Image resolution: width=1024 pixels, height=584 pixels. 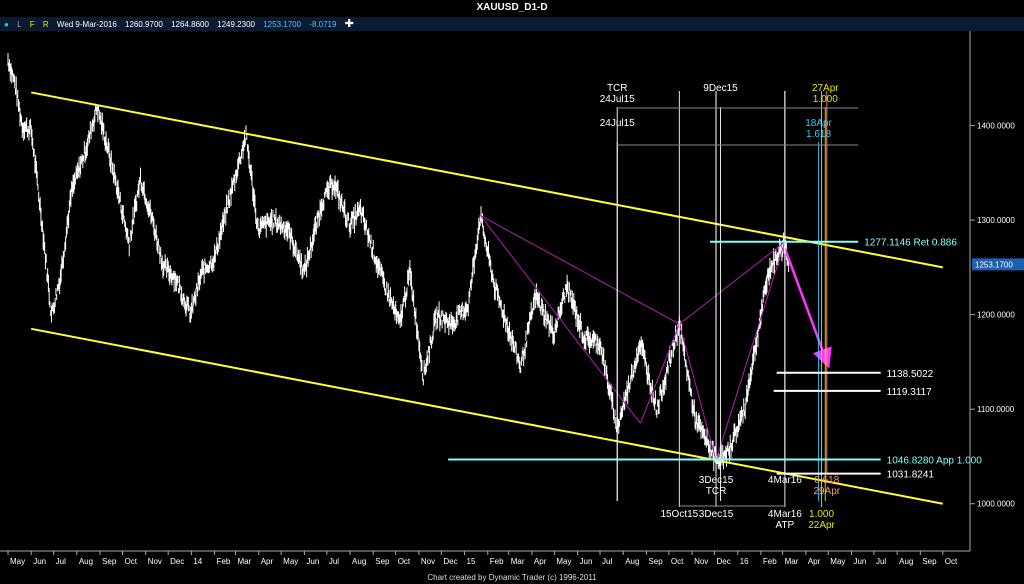 I want to click on y-tick-label: 1200.0000, so click(x=996, y=315).